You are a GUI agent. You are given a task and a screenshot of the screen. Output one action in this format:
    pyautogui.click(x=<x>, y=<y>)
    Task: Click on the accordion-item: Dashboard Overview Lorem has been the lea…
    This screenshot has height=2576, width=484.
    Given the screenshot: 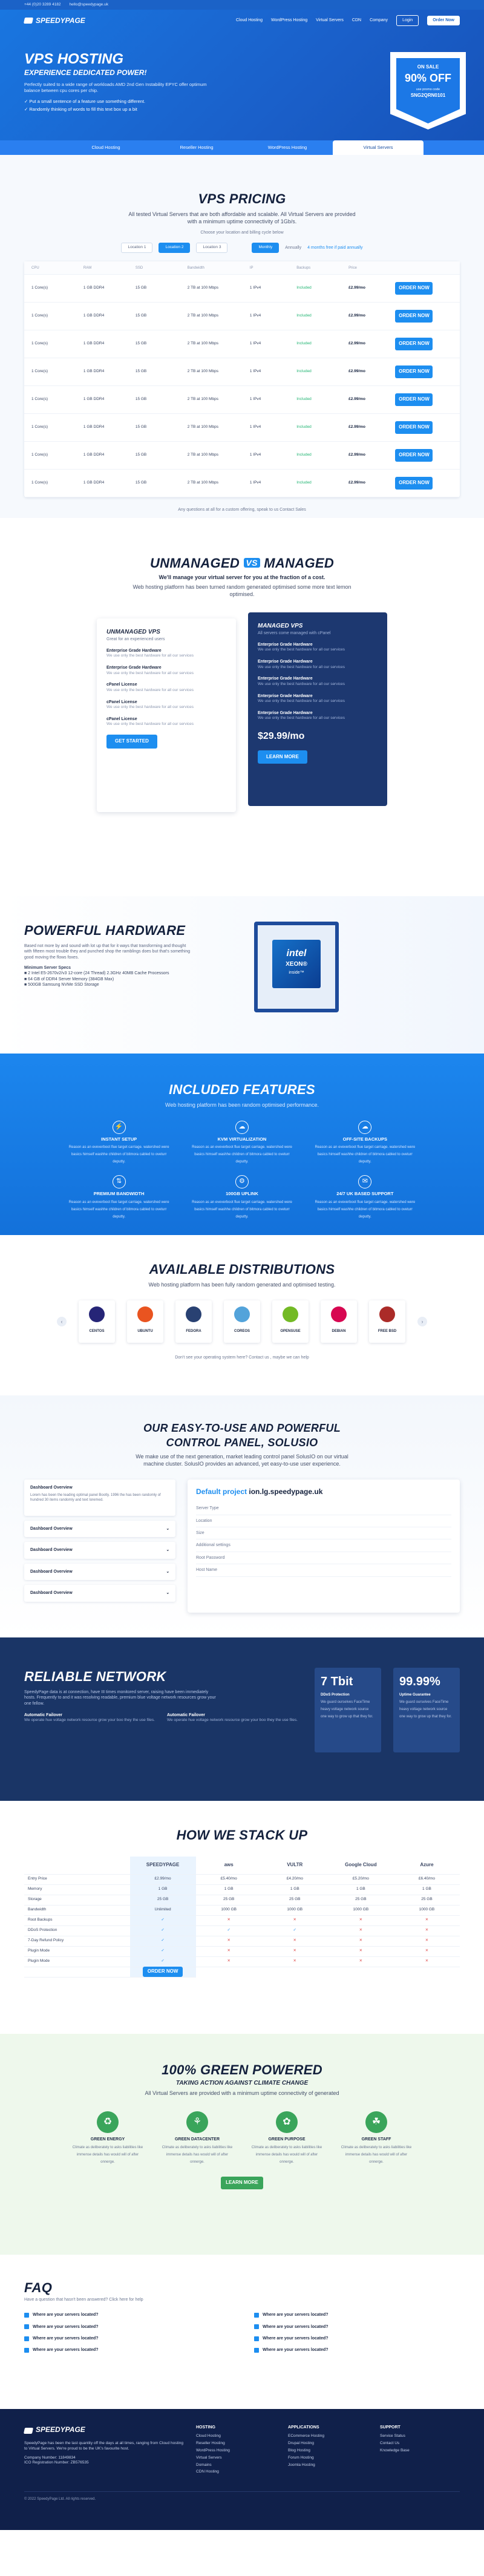 What is the action you would take?
    pyautogui.click(x=99, y=1497)
    